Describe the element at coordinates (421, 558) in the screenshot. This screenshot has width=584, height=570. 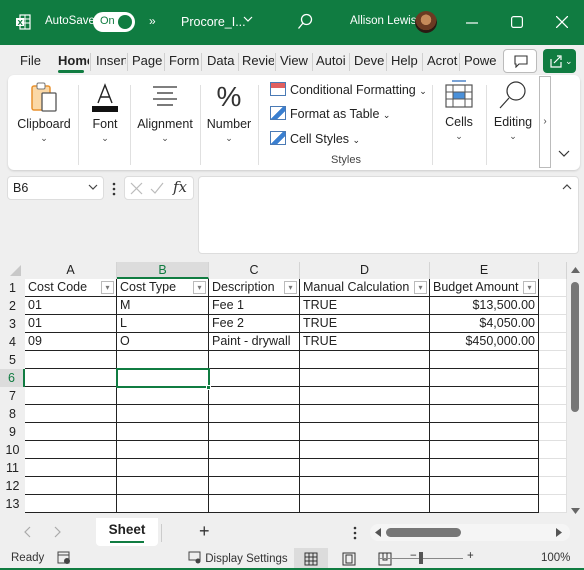
I see `zoom-slider-thumb` at that location.